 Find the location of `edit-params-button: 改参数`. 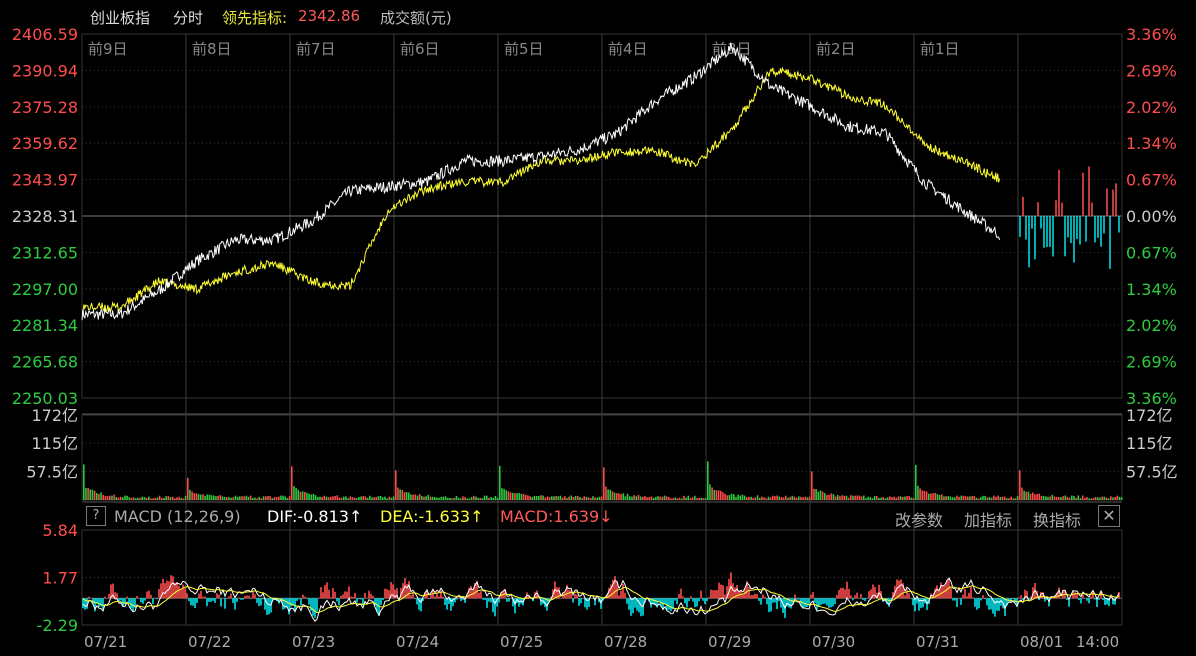

edit-params-button: 改参数 is located at coordinates (919, 519).